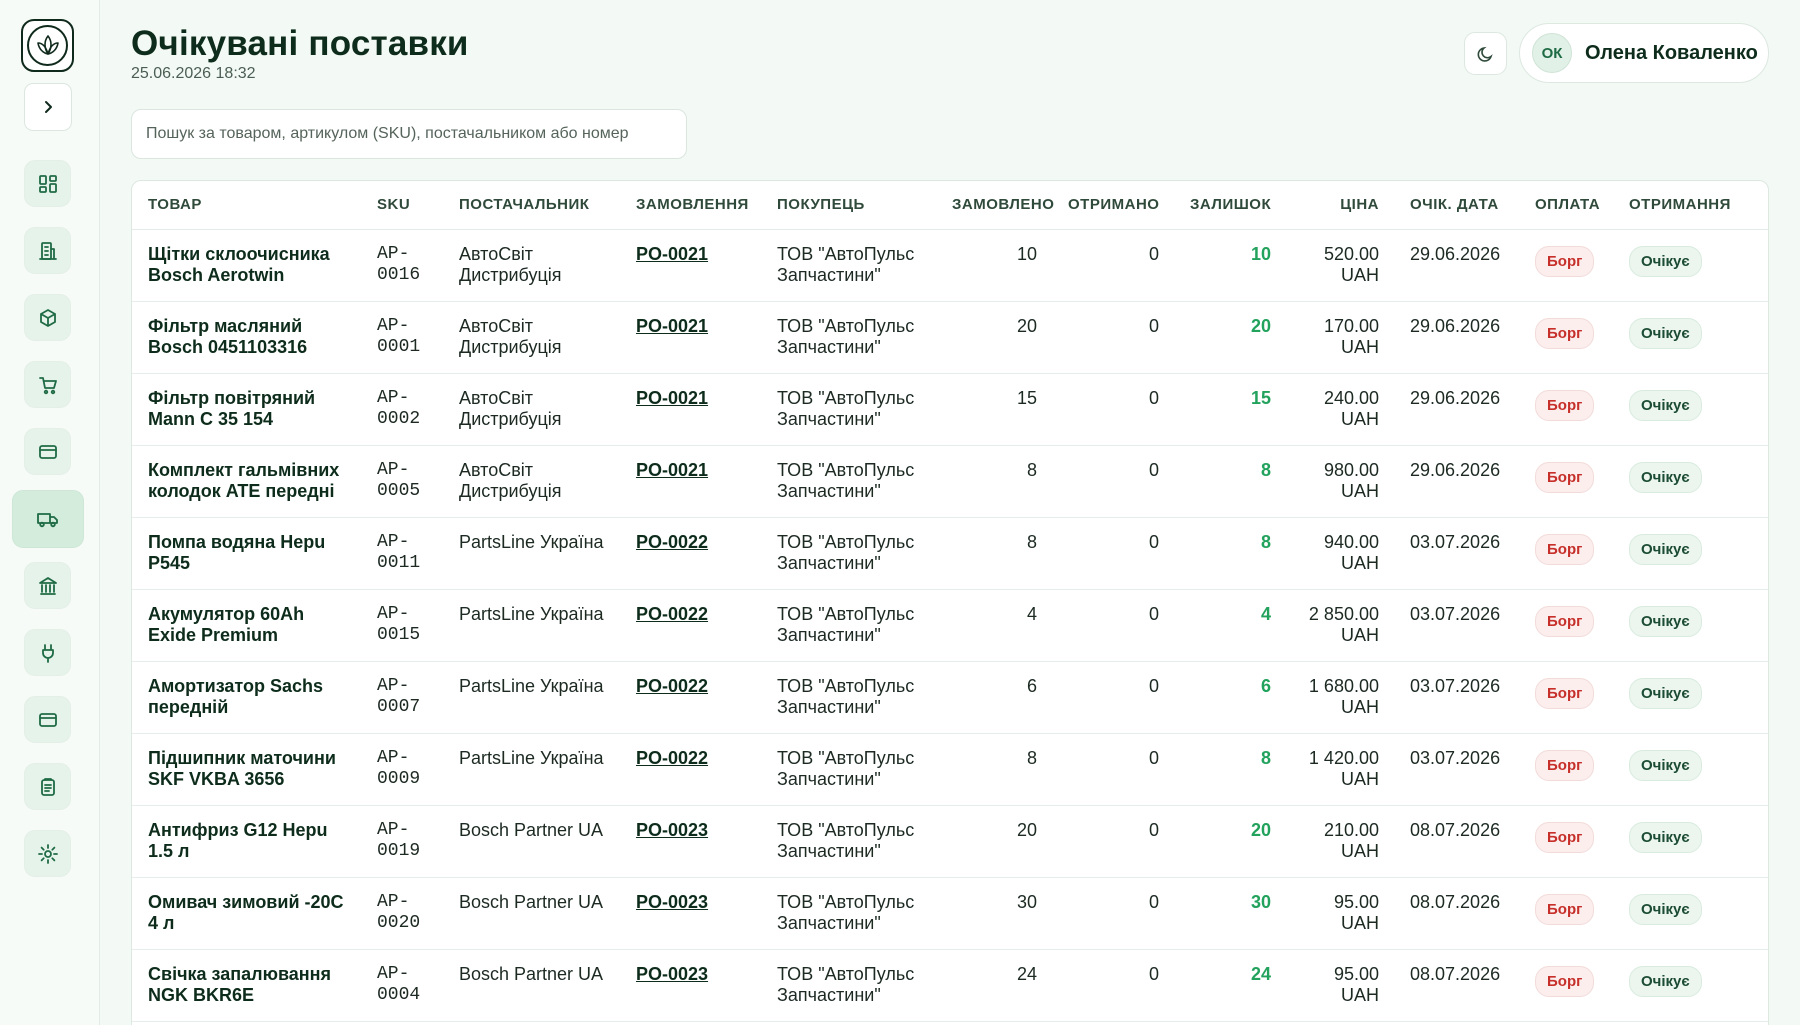  Describe the element at coordinates (1552, 53) in the screenshot. I see `avatar: ОК` at that location.